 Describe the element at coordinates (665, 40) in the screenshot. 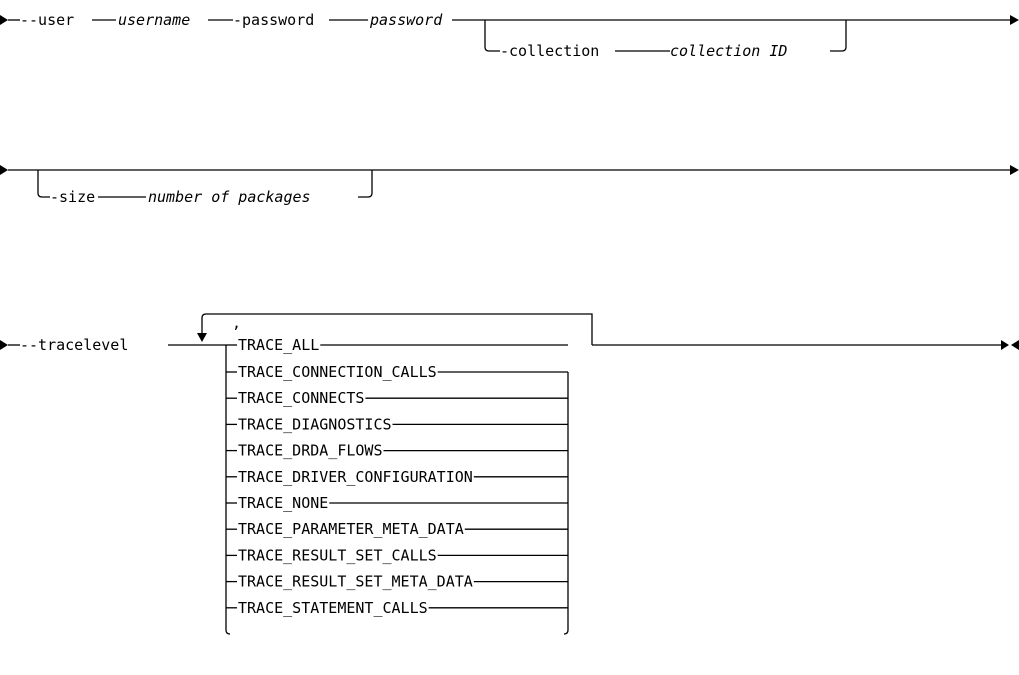

I see `optional-collection-branch: -collection collection ID` at that location.